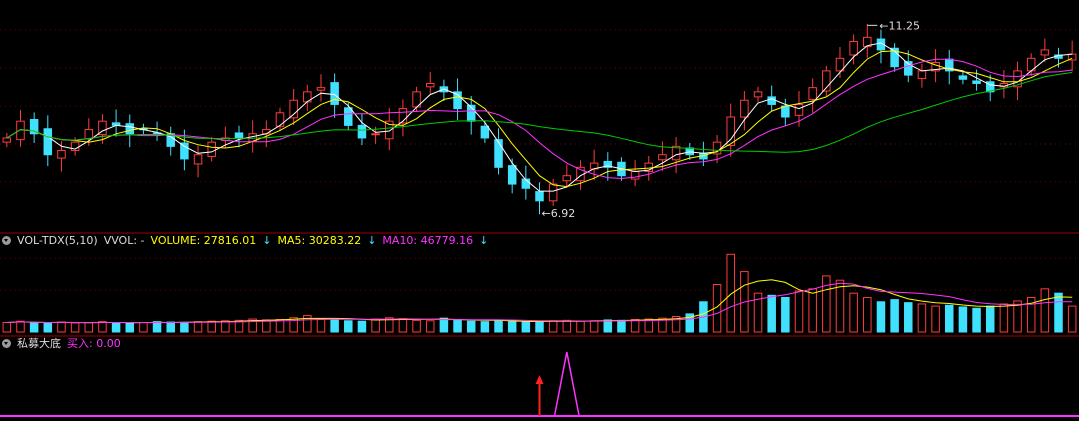  Describe the element at coordinates (57, 240) in the screenshot. I see `volume-indicator-name: VOL-TDX(5,10)` at that location.